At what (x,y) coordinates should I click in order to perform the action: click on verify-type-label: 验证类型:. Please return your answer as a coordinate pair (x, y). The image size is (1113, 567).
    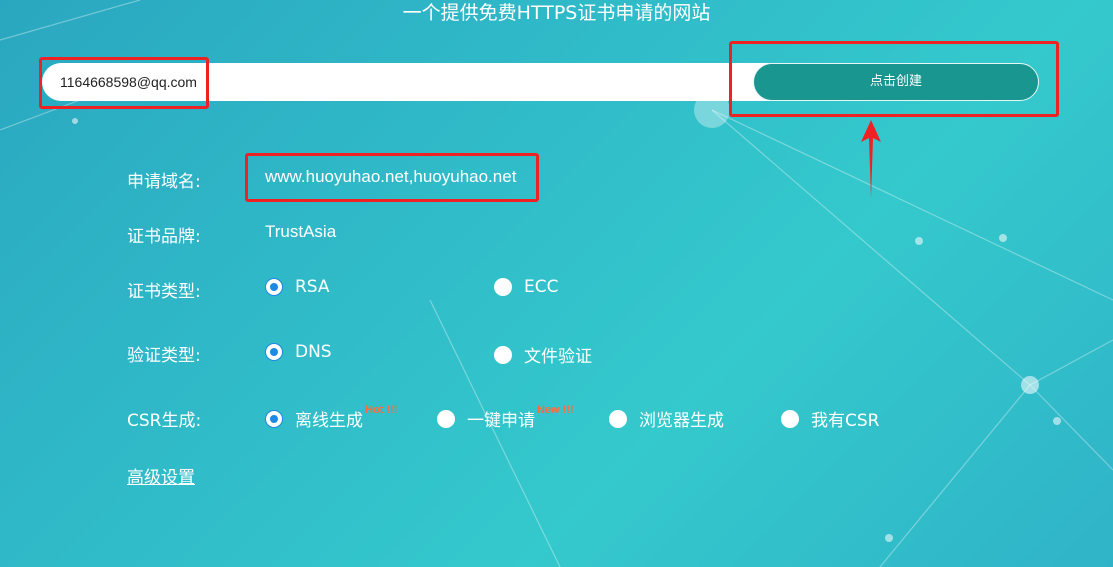
    Looking at the image, I should click on (164, 356).